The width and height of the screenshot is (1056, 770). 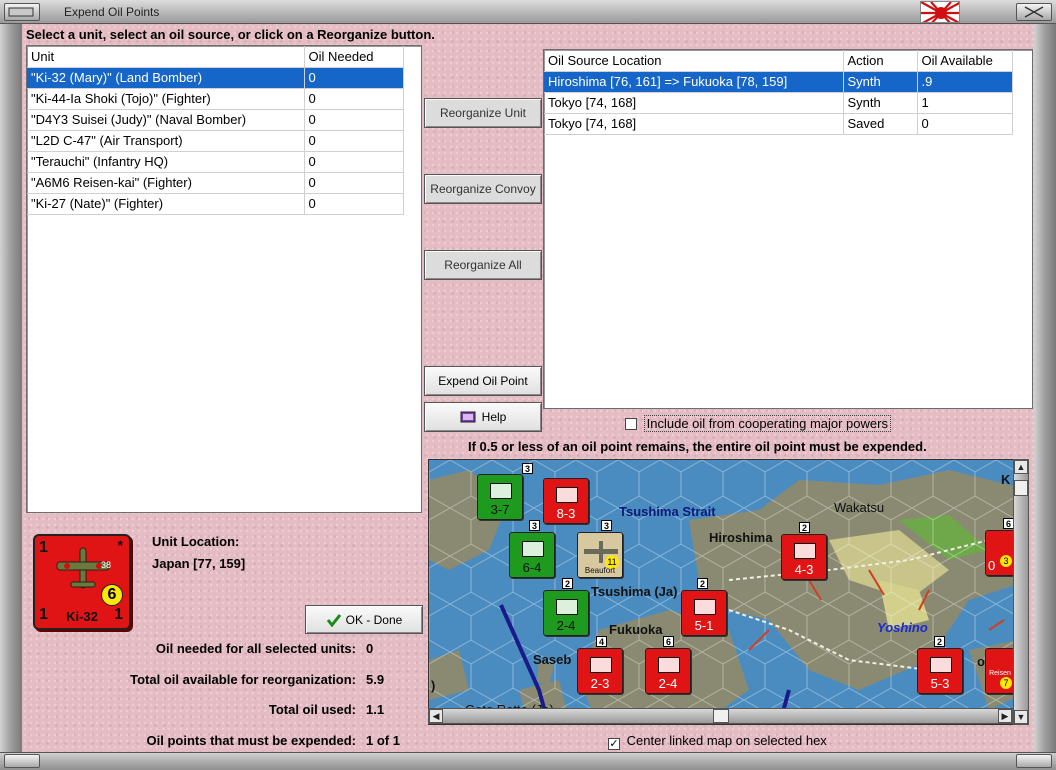 What do you see at coordinates (880, 61) in the screenshot?
I see `action-header: Action` at bounding box center [880, 61].